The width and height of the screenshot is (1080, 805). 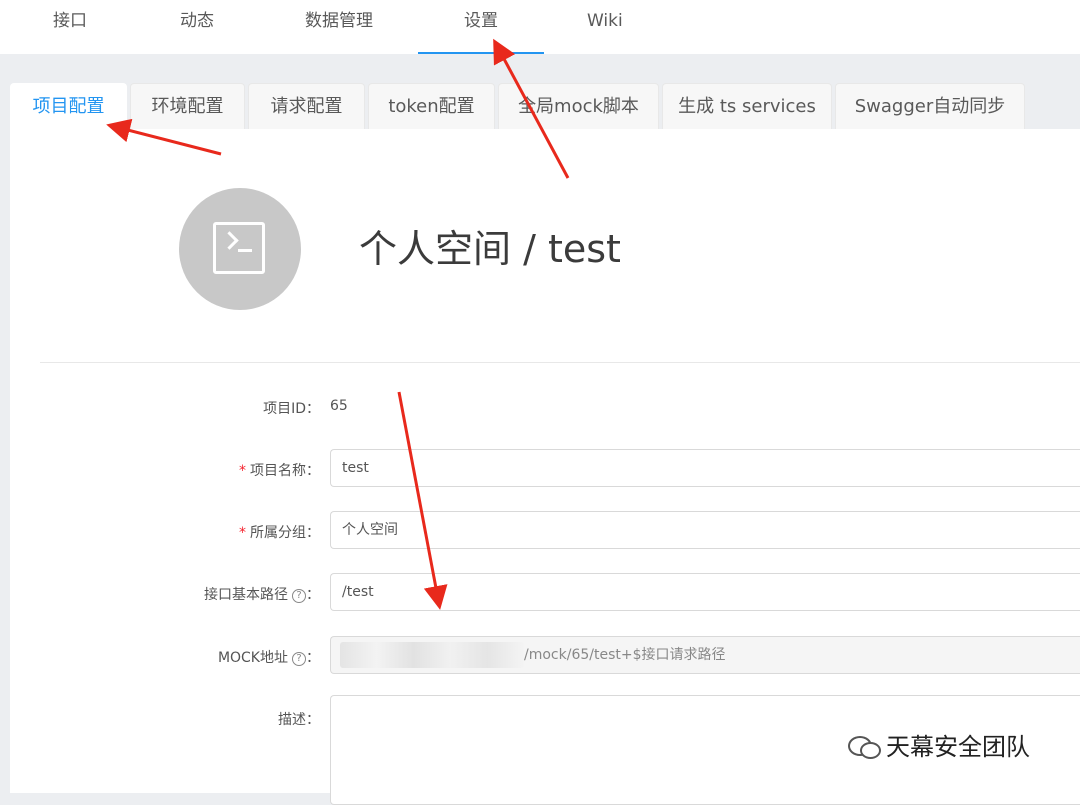 What do you see at coordinates (560, 362) in the screenshot?
I see `divider` at bounding box center [560, 362].